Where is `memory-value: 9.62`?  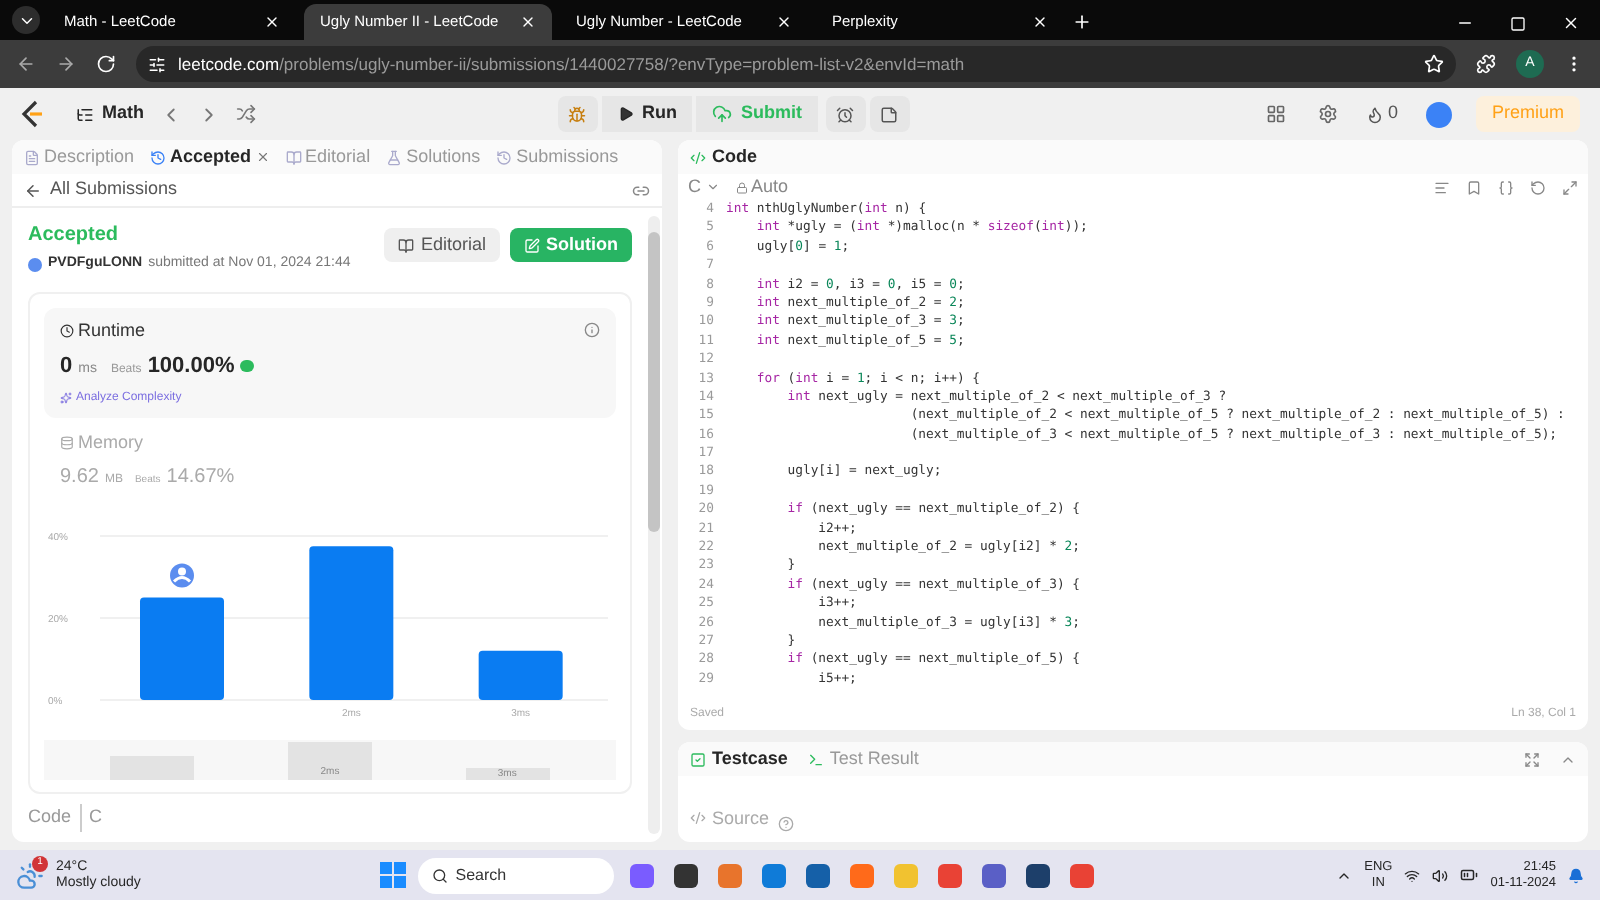
memory-value: 9.62 is located at coordinates (79, 478).